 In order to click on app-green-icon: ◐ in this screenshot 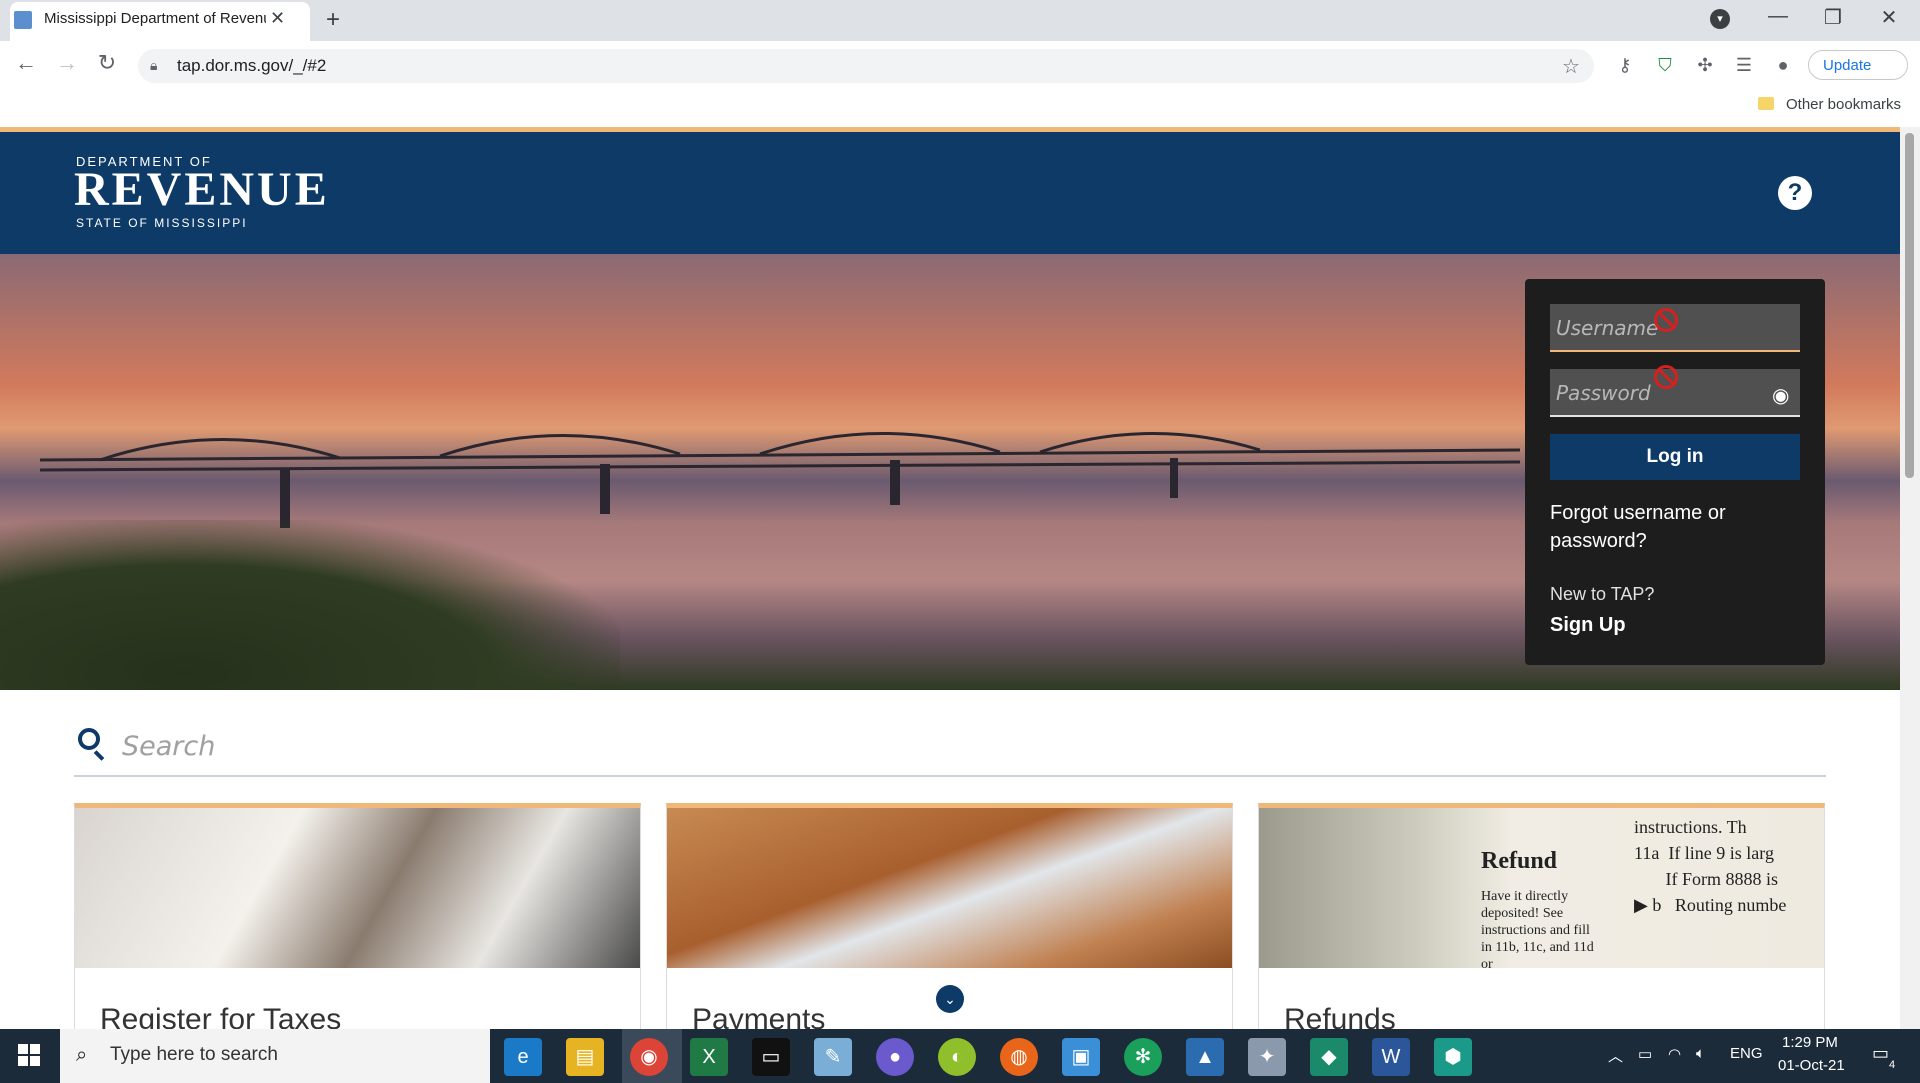, I will do `click(957, 1057)`.